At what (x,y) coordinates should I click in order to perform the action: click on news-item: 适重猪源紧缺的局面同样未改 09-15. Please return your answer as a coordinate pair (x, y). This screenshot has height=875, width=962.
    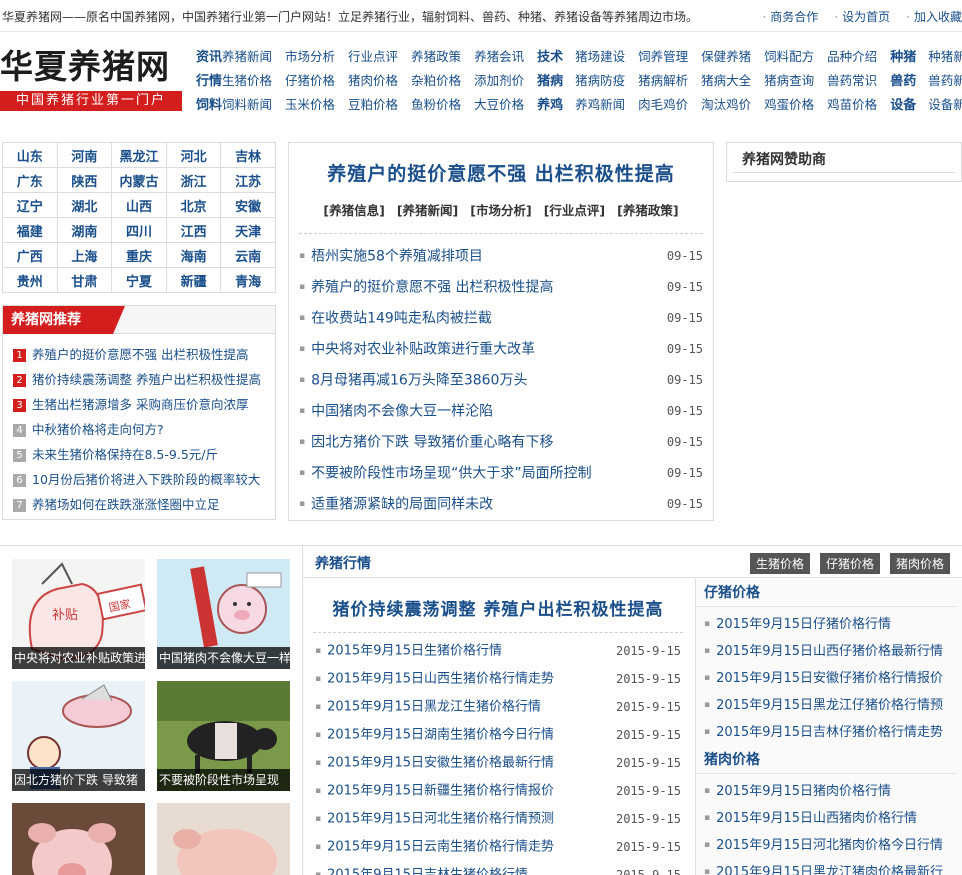
    Looking at the image, I should click on (501, 504).